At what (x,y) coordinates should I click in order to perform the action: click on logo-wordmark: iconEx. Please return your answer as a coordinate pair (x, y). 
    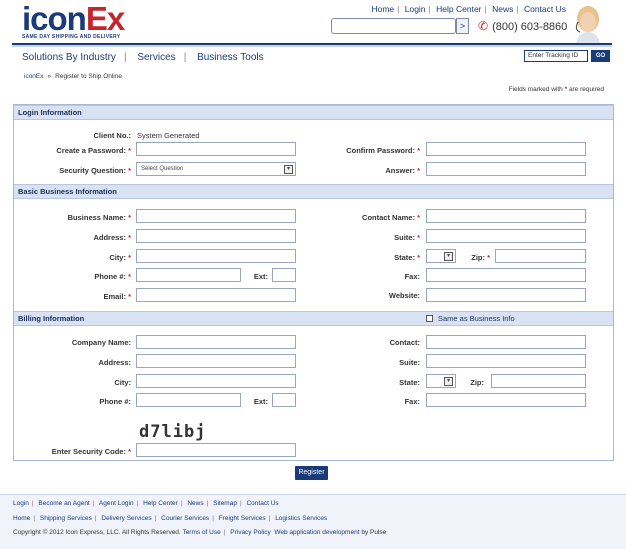
    Looking at the image, I should click on (73, 18).